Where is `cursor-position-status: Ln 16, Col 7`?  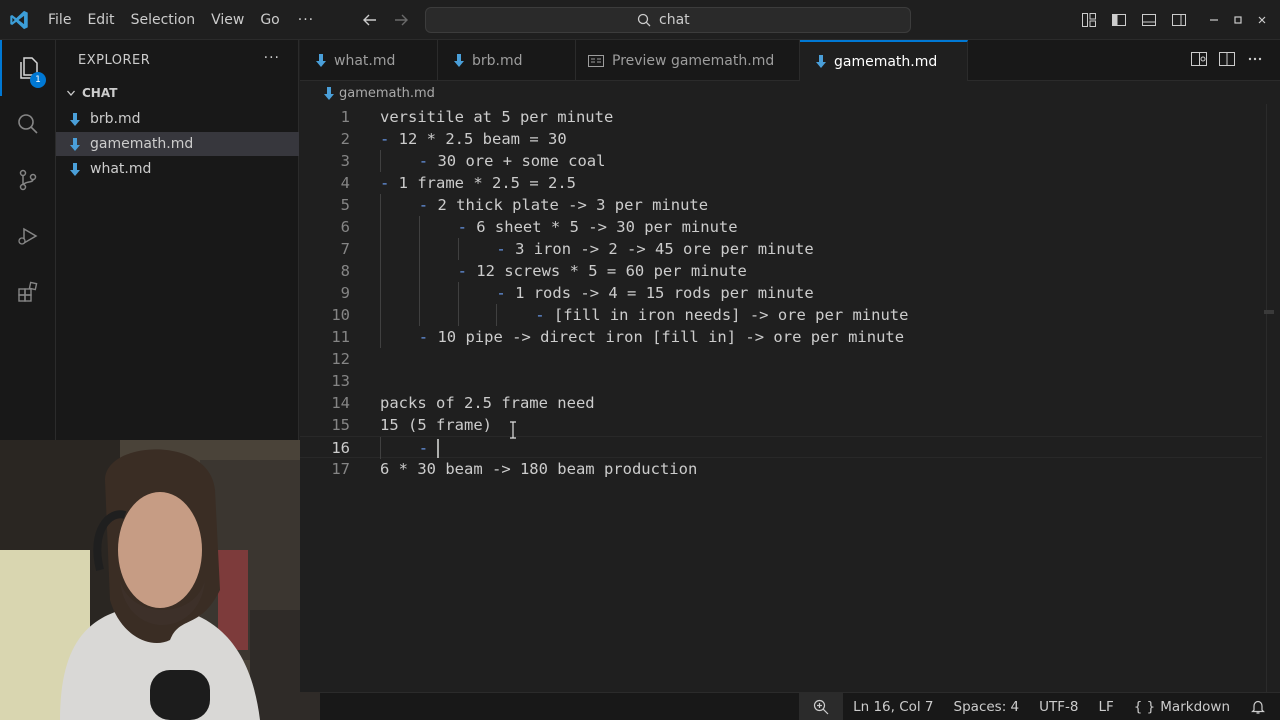
cursor-position-status: Ln 16, Col 7 is located at coordinates (893, 706).